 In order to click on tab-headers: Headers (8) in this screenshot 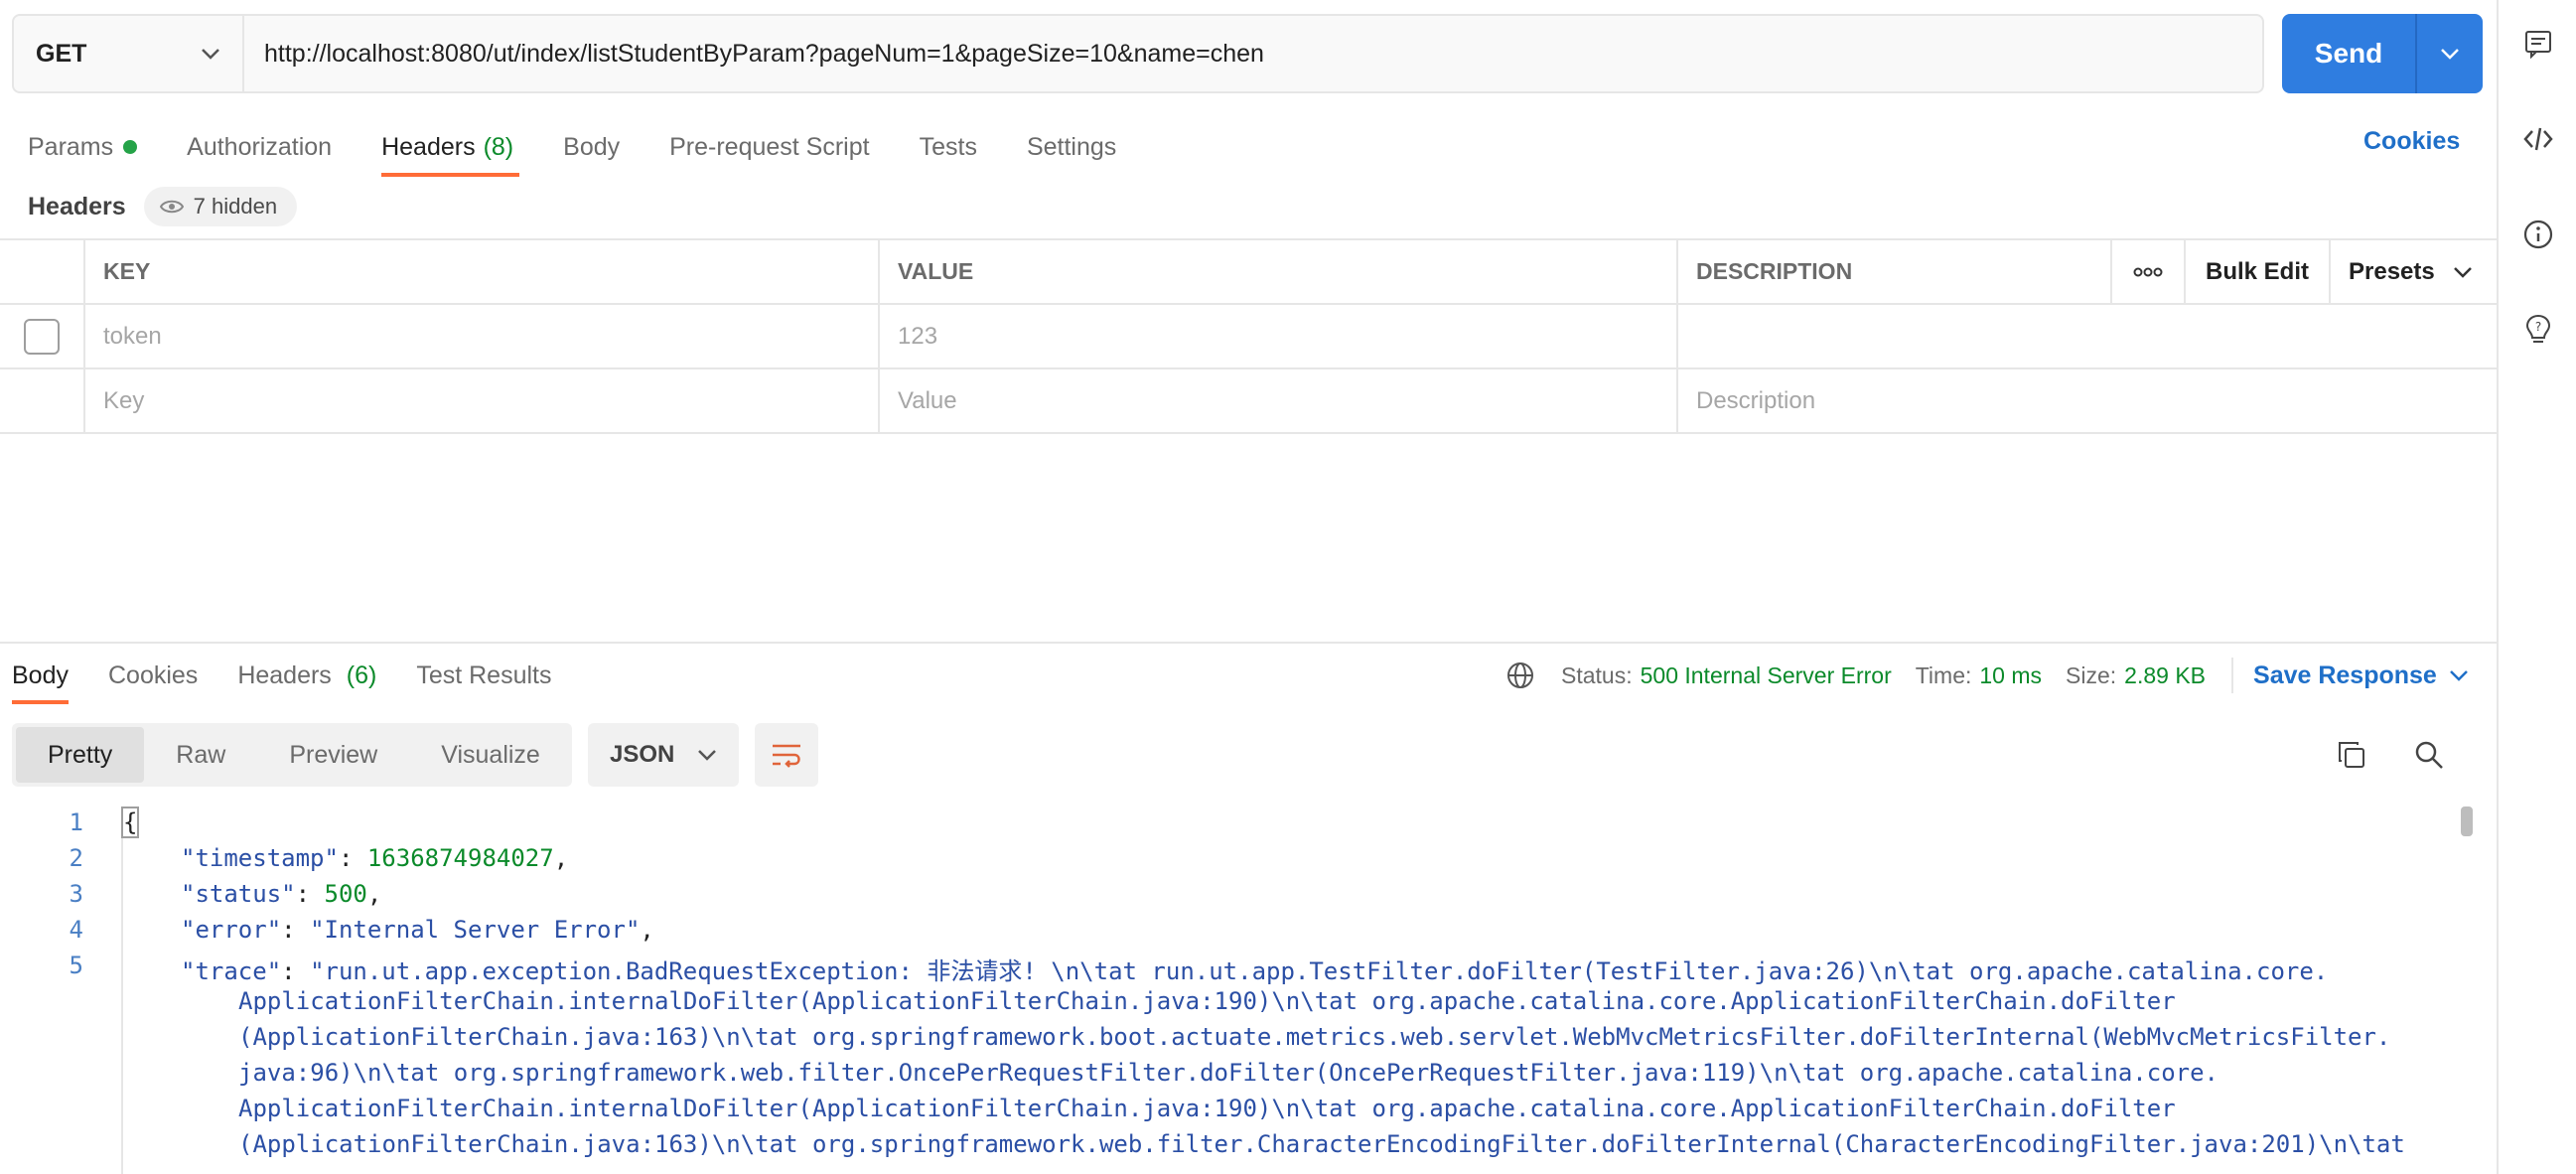, I will do `click(451, 149)`.